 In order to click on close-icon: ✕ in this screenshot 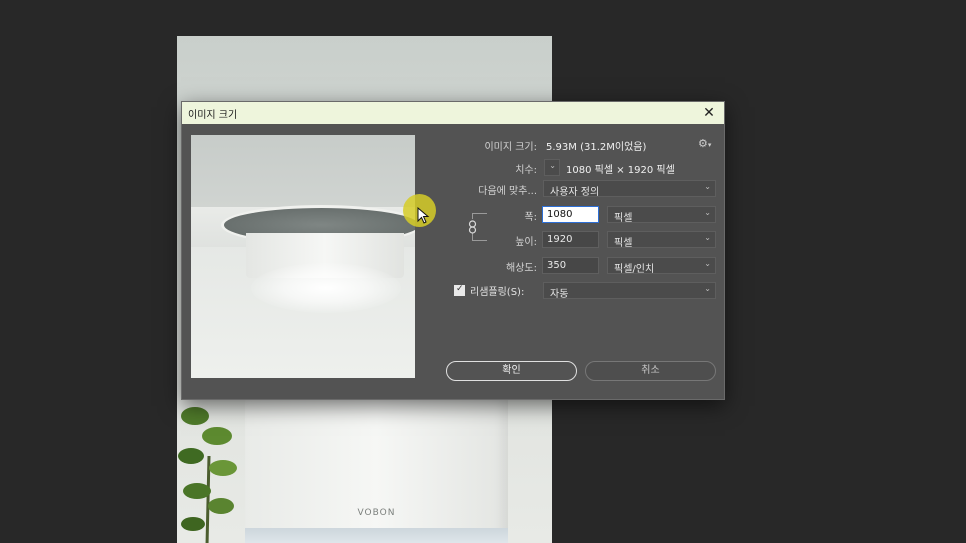, I will do `click(709, 113)`.